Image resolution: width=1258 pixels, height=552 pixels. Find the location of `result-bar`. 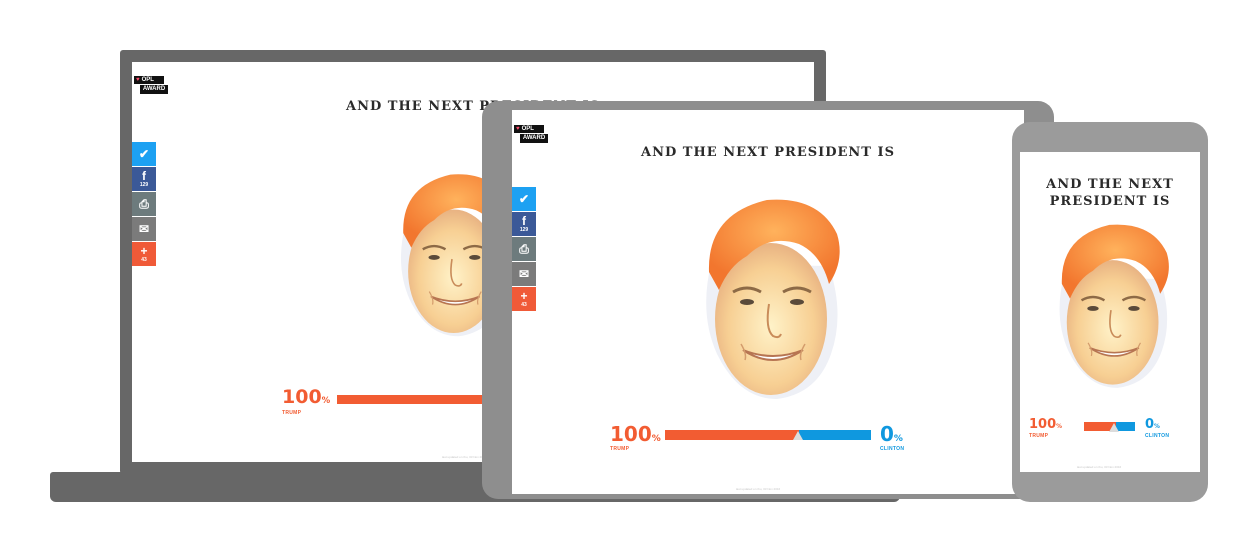

result-bar is located at coordinates (768, 435).